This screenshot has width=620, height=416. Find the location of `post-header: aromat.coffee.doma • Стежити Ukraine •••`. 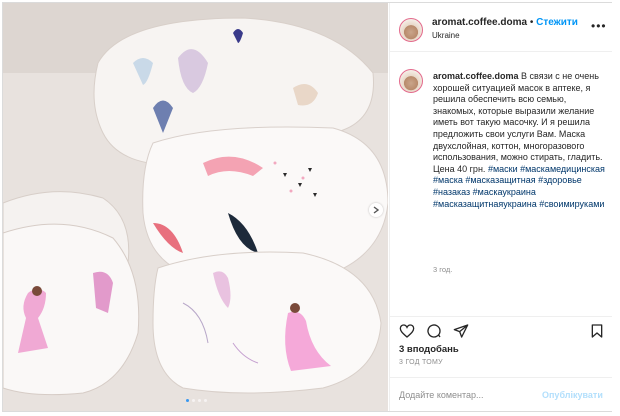

post-header: aromat.coffee.doma • Стежити Ukraine ••• is located at coordinates (501, 27).